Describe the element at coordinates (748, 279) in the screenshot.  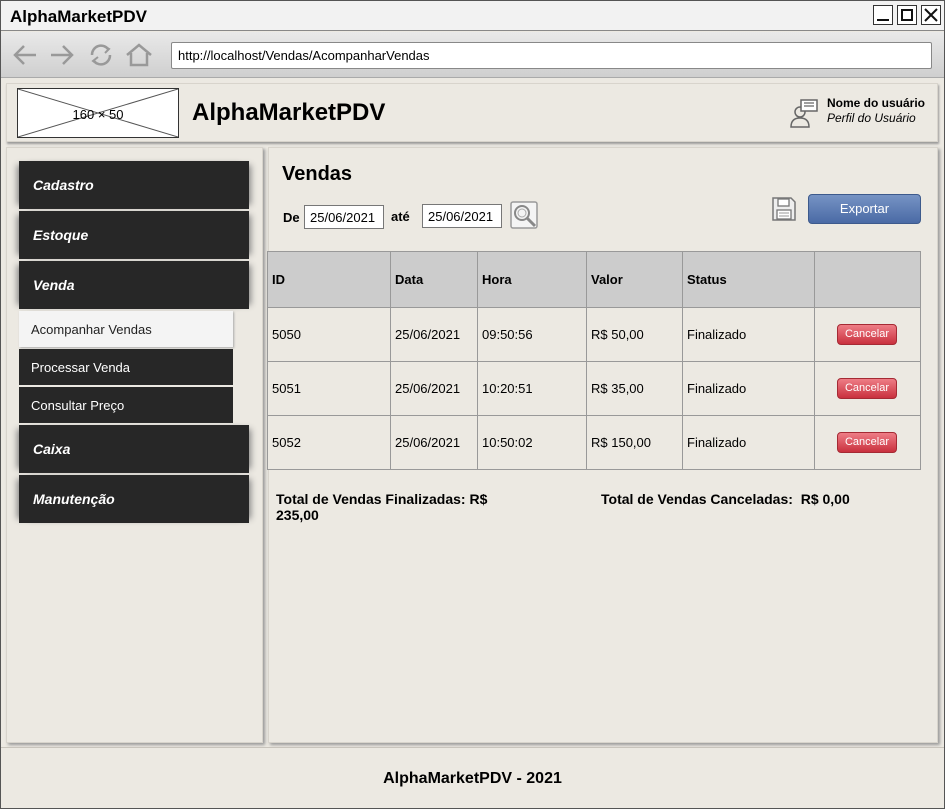
I see `column-header-status: Status` at that location.